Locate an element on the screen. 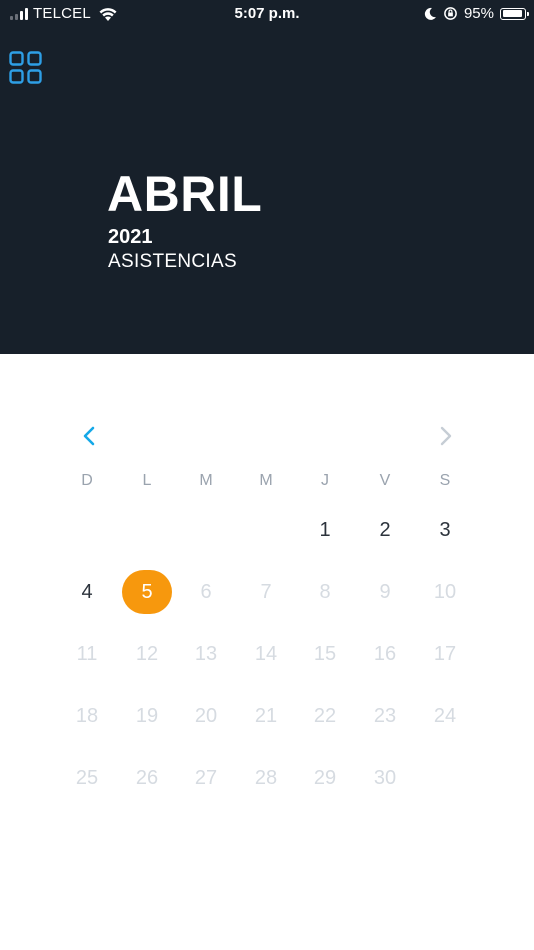 The image size is (534, 950). weekday-label: V is located at coordinates (385, 480).